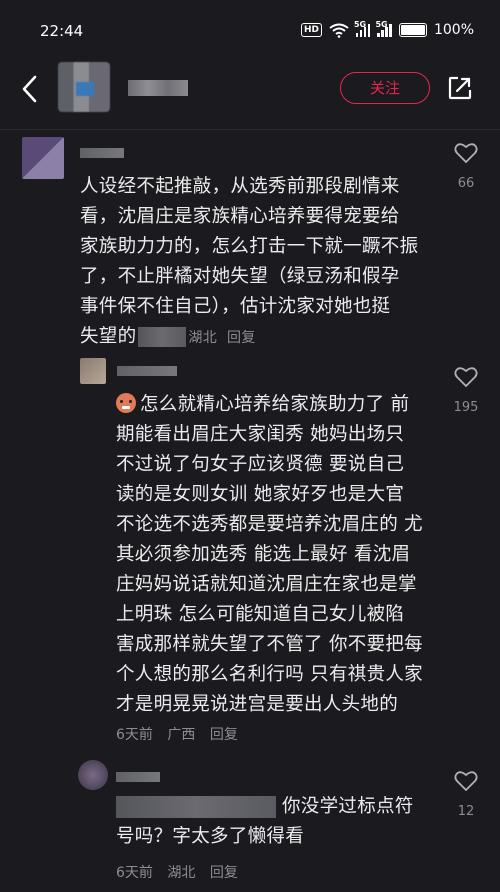 The width and height of the screenshot is (500, 892). I want to click on redacted-text, so click(162, 337).